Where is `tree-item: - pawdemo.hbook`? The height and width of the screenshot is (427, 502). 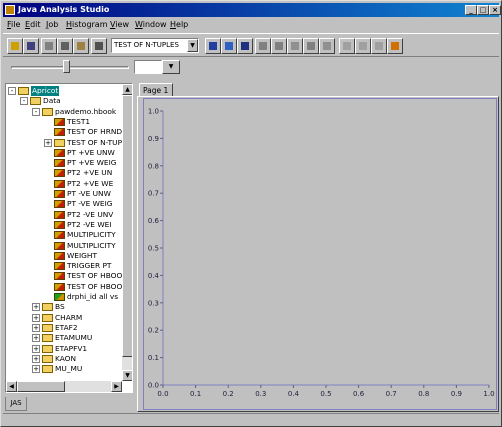 tree-item: - pawdemo.hbook is located at coordinates (64, 112).